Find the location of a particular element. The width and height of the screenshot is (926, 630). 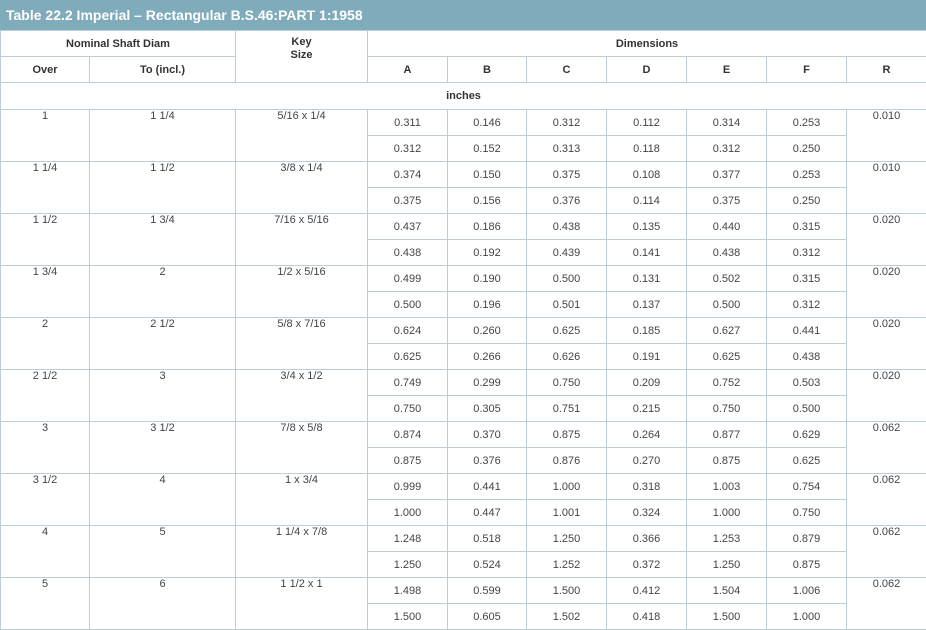

key-size-header: Key Size is located at coordinates (301, 56).